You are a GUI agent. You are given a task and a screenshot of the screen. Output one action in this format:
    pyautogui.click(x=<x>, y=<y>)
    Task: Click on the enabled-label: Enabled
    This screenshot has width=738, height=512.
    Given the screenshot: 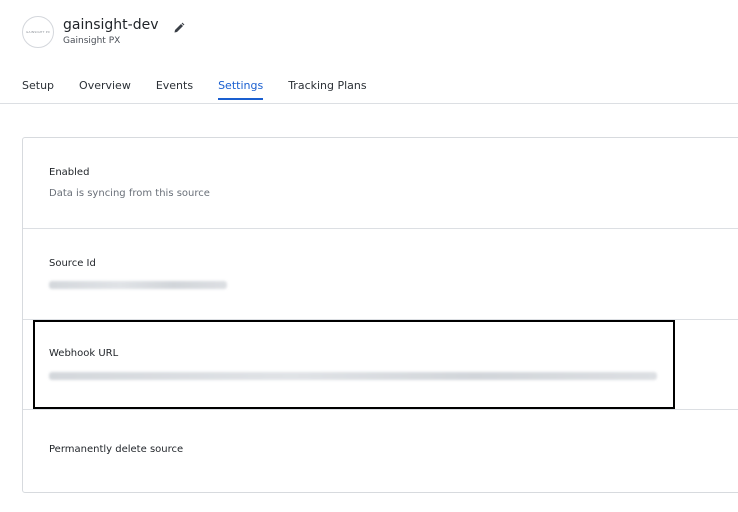 What is the action you would take?
    pyautogui.click(x=69, y=172)
    